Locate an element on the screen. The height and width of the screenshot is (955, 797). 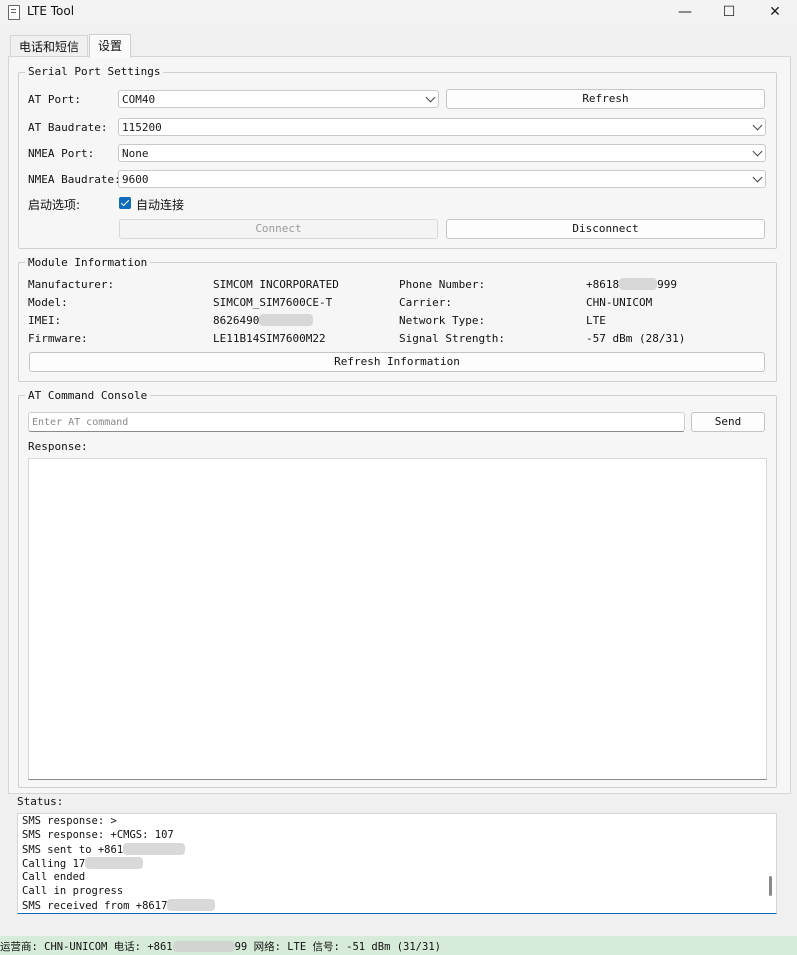
firmware-label: Firmware: is located at coordinates (58, 338).